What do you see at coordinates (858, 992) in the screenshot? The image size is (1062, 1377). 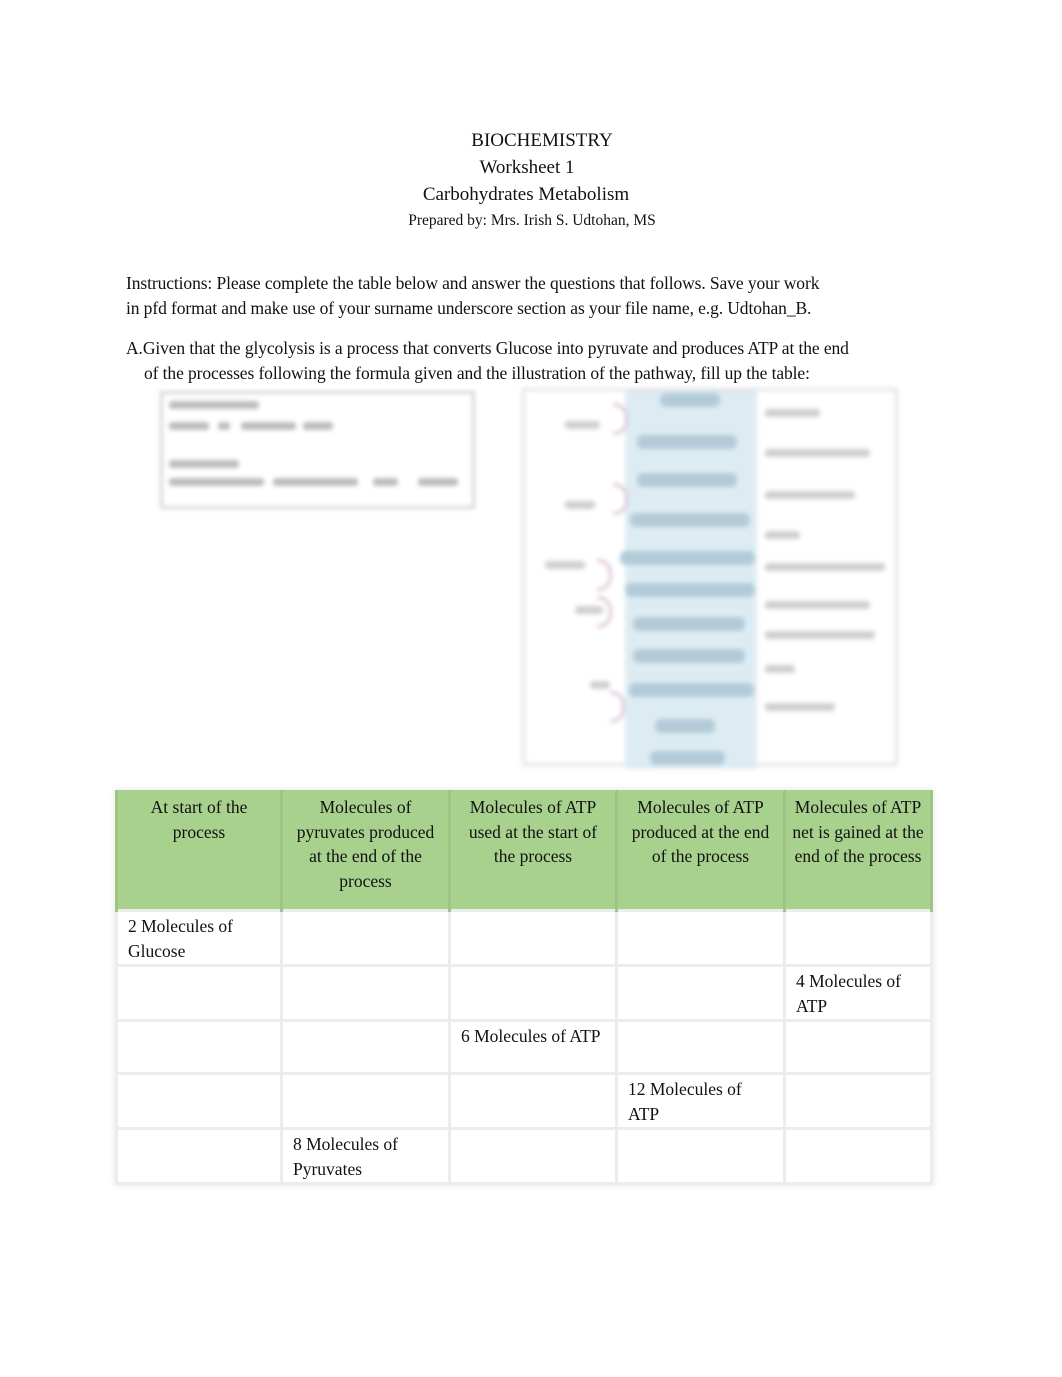 I see `table-cell: 4 Molecules of ATP` at bounding box center [858, 992].